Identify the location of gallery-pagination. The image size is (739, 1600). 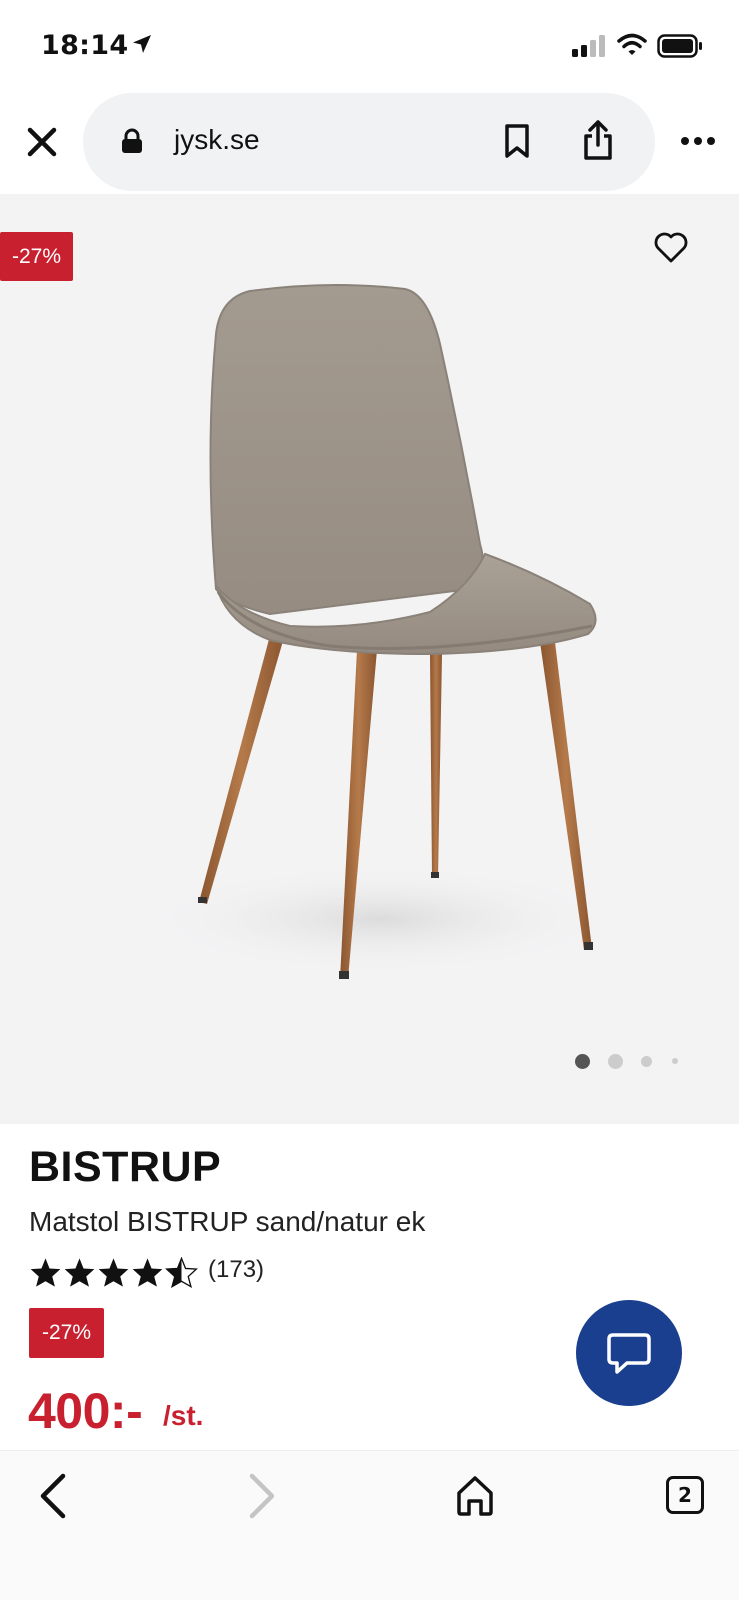
(626, 1061).